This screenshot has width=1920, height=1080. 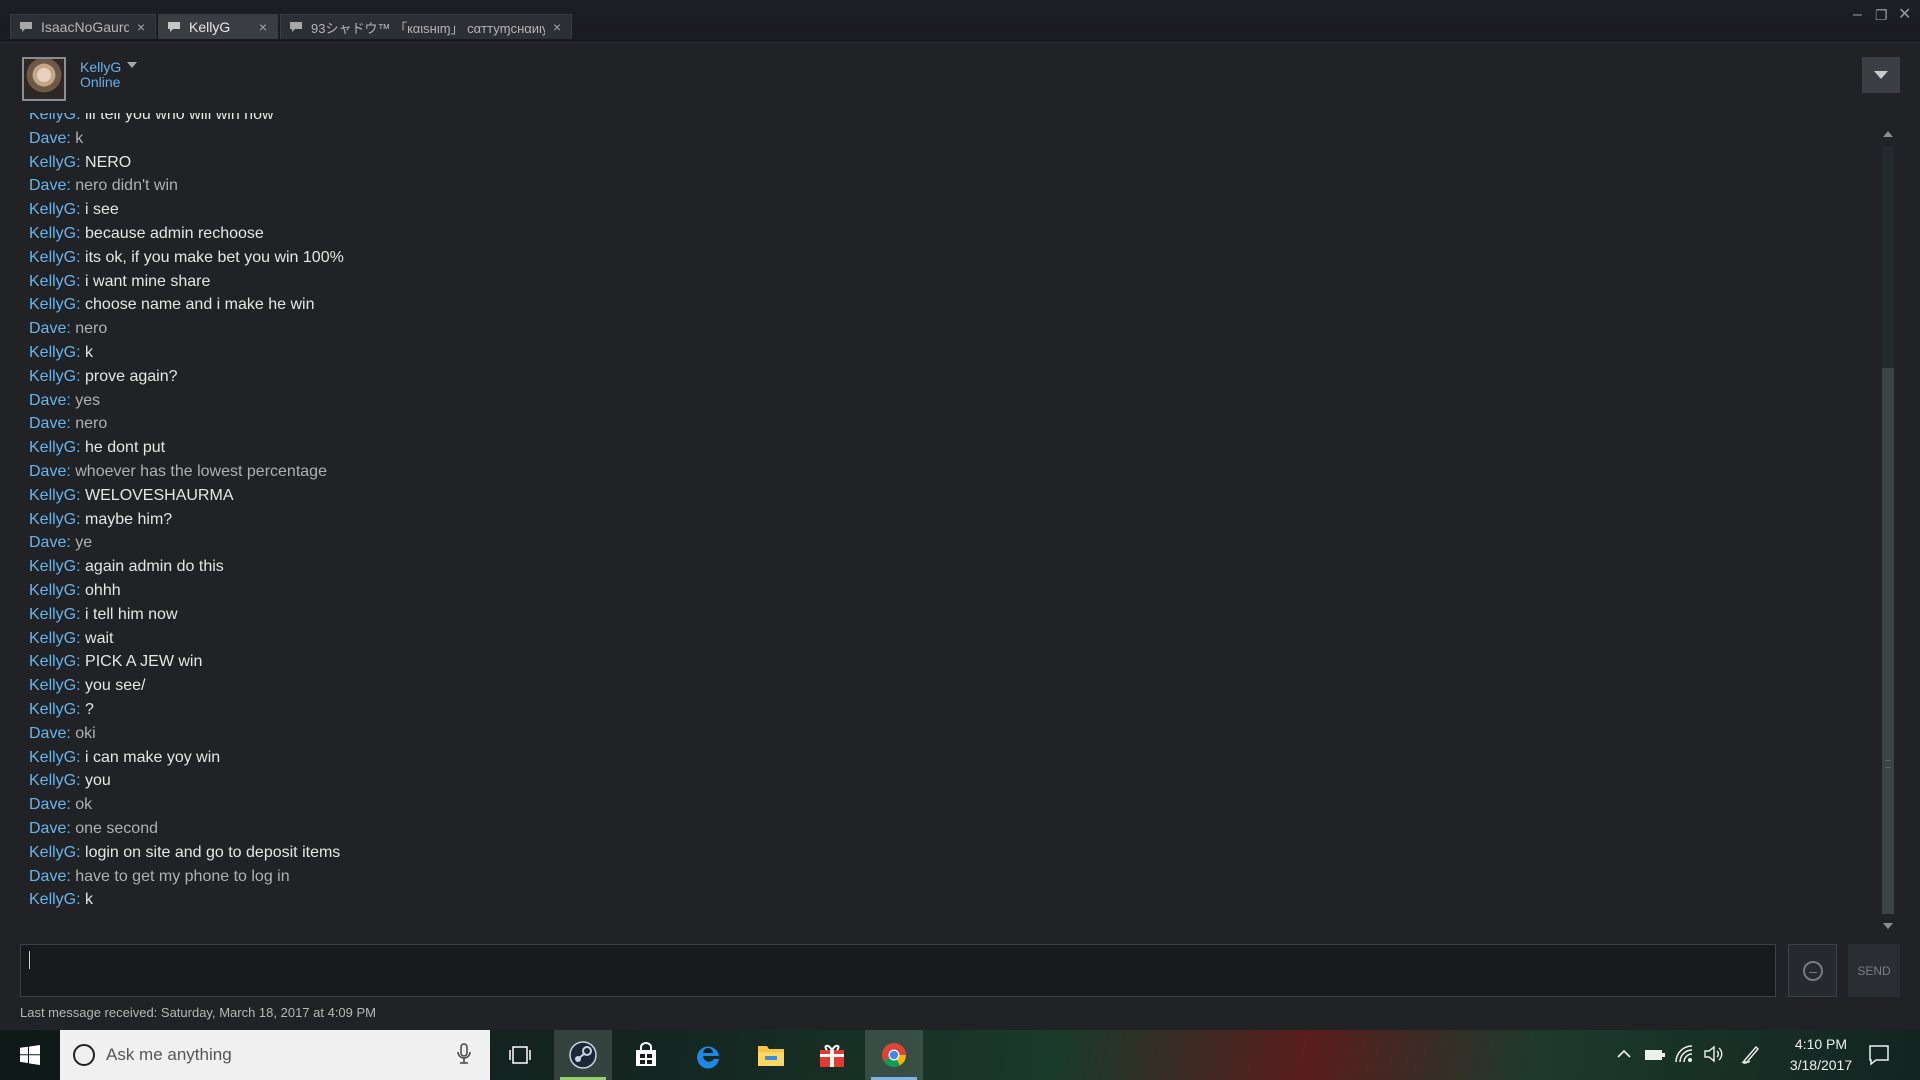 I want to click on smiley-icon, so click(x=1812, y=970).